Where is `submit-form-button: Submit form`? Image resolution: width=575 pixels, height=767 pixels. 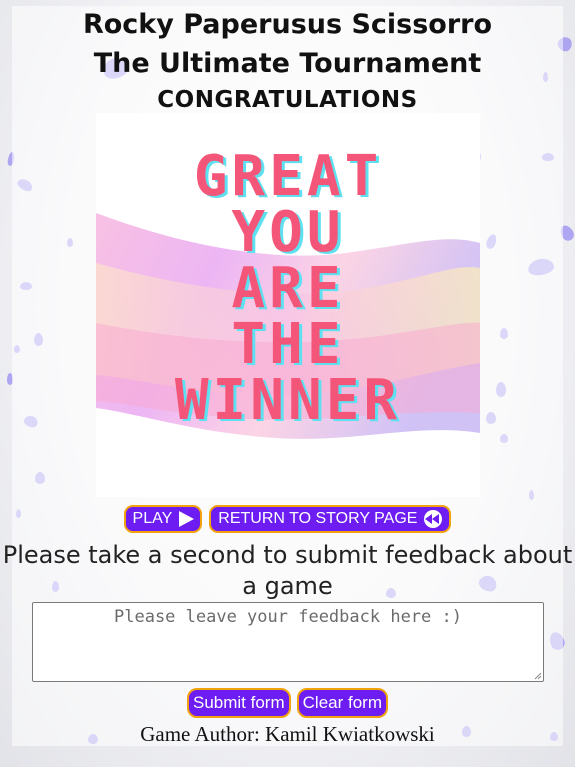
submit-form-button: Submit form is located at coordinates (239, 703).